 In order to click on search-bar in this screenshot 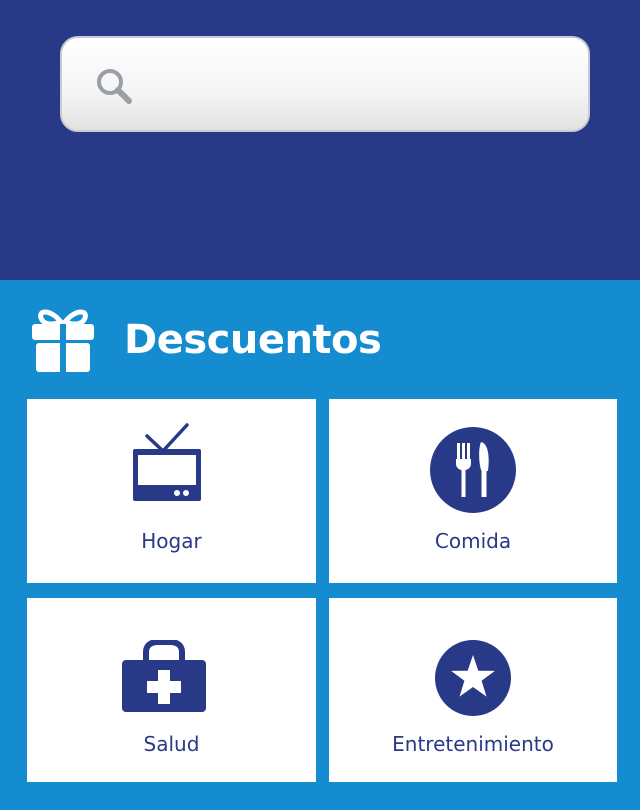, I will do `click(325, 84)`.